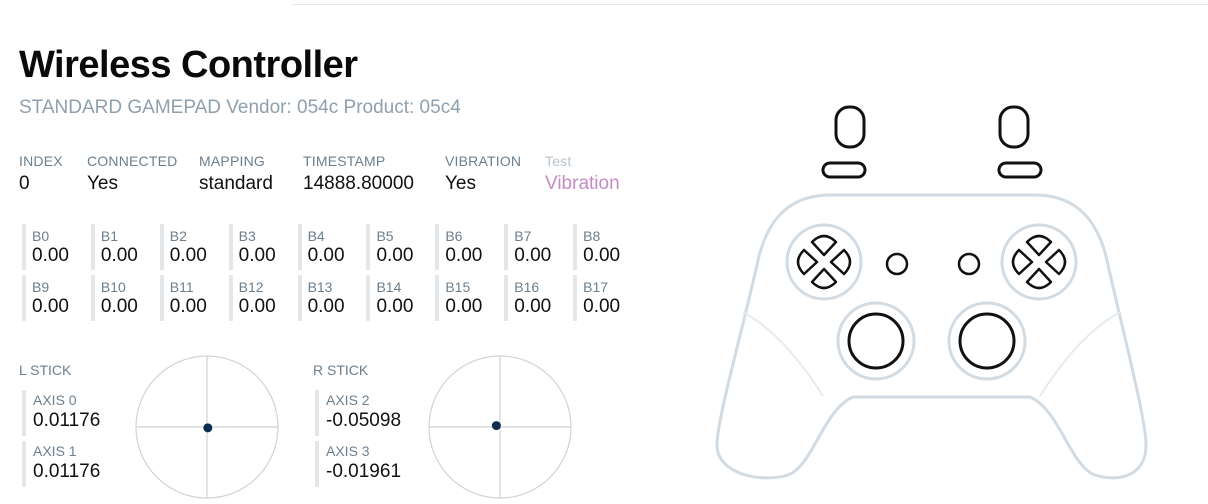  I want to click on axis-2: AXIS 2 -0.05098, so click(370, 413).